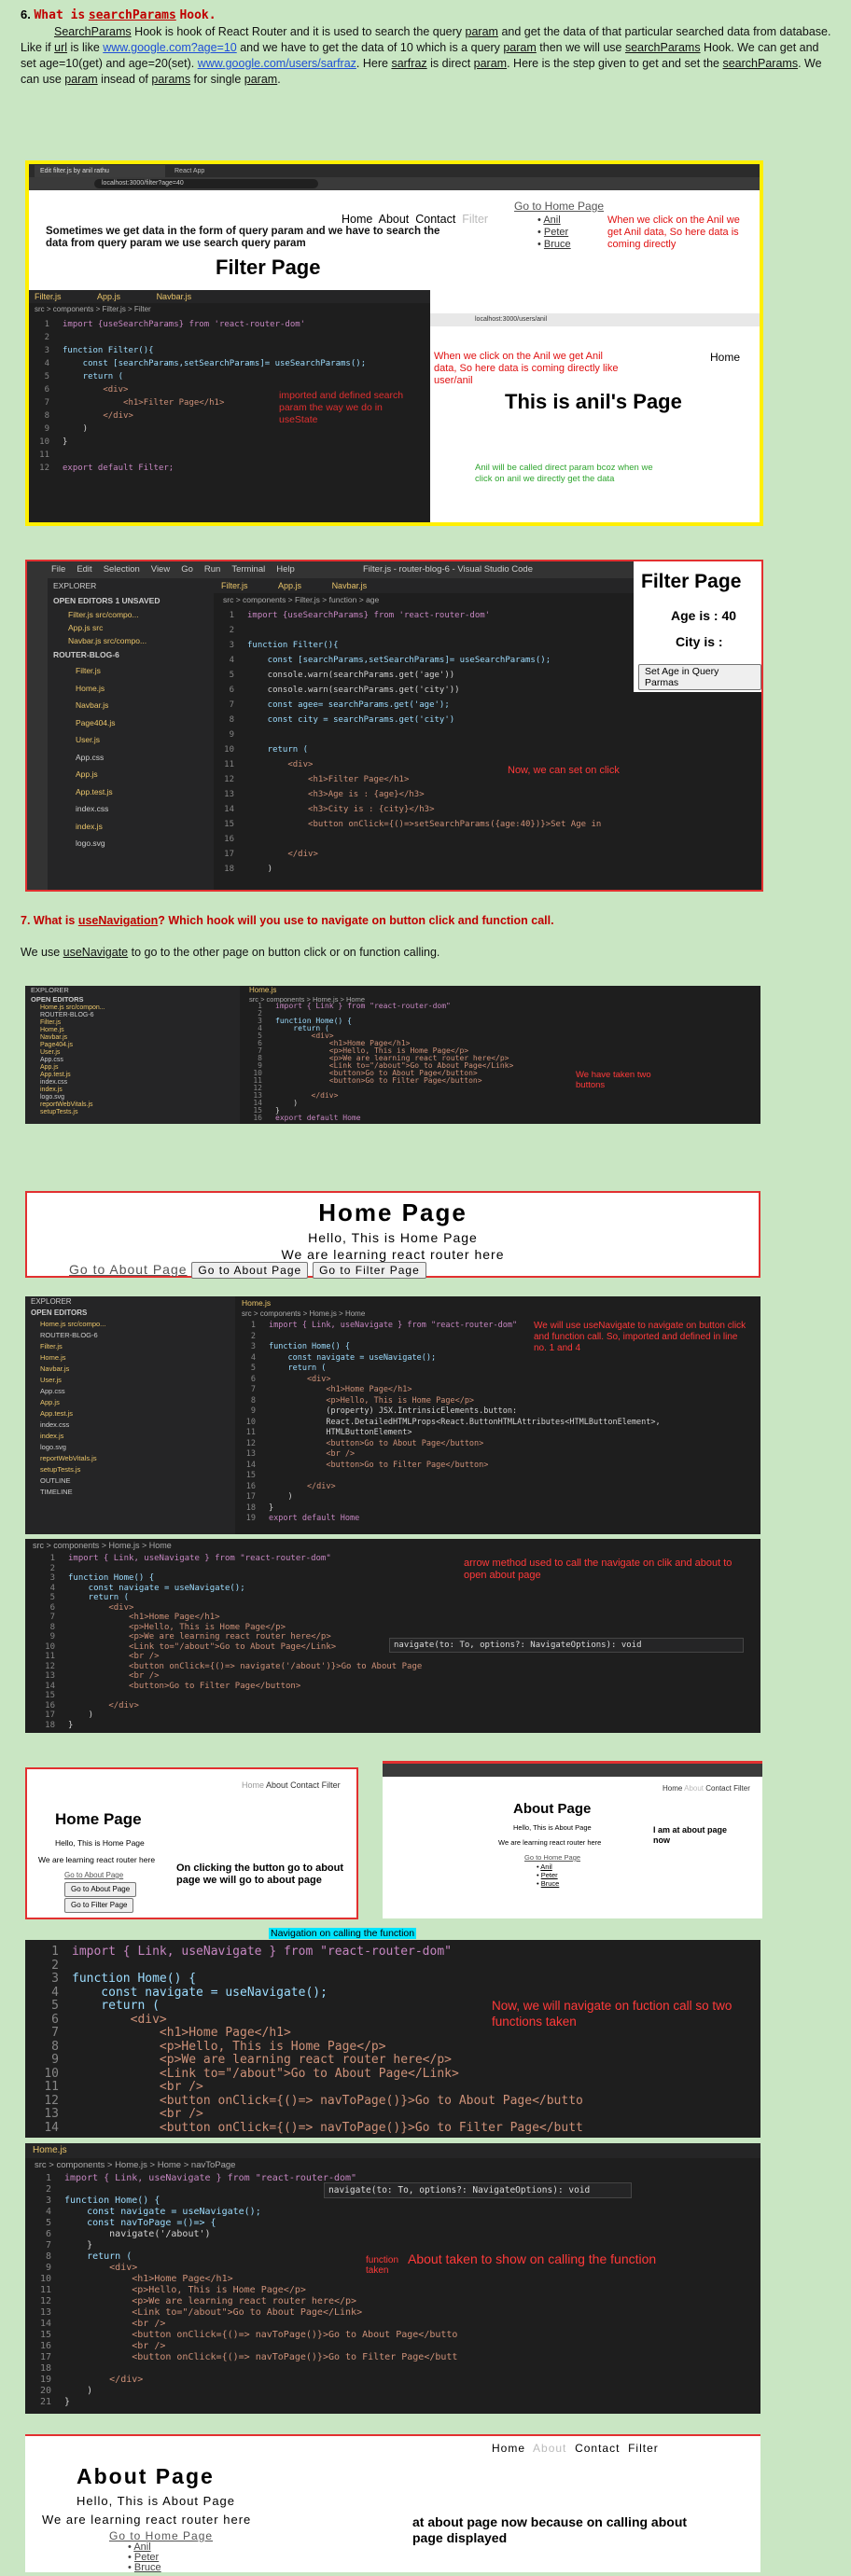 The height and width of the screenshot is (2576, 851). I want to click on browser-tab: Edit filter.js by anil rathu, so click(100, 171).